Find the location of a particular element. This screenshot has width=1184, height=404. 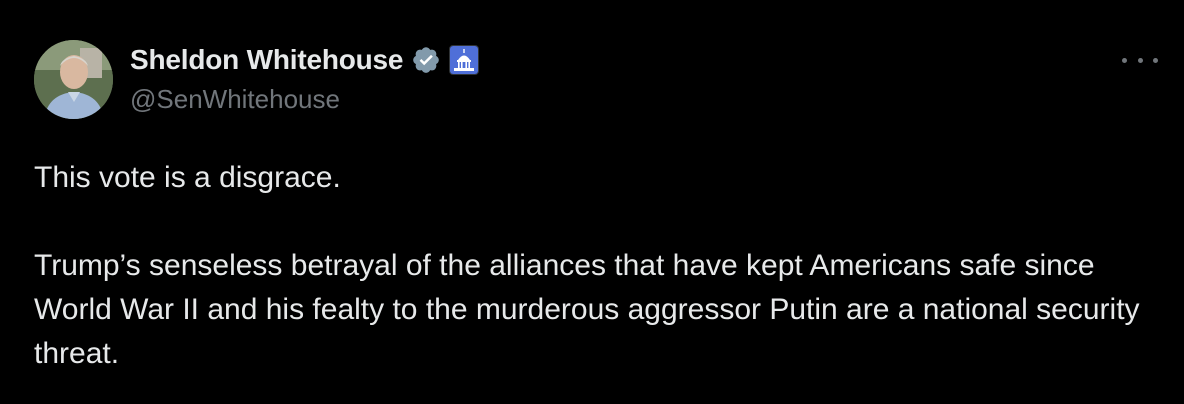

verified-badge-icon is located at coordinates (426, 60).